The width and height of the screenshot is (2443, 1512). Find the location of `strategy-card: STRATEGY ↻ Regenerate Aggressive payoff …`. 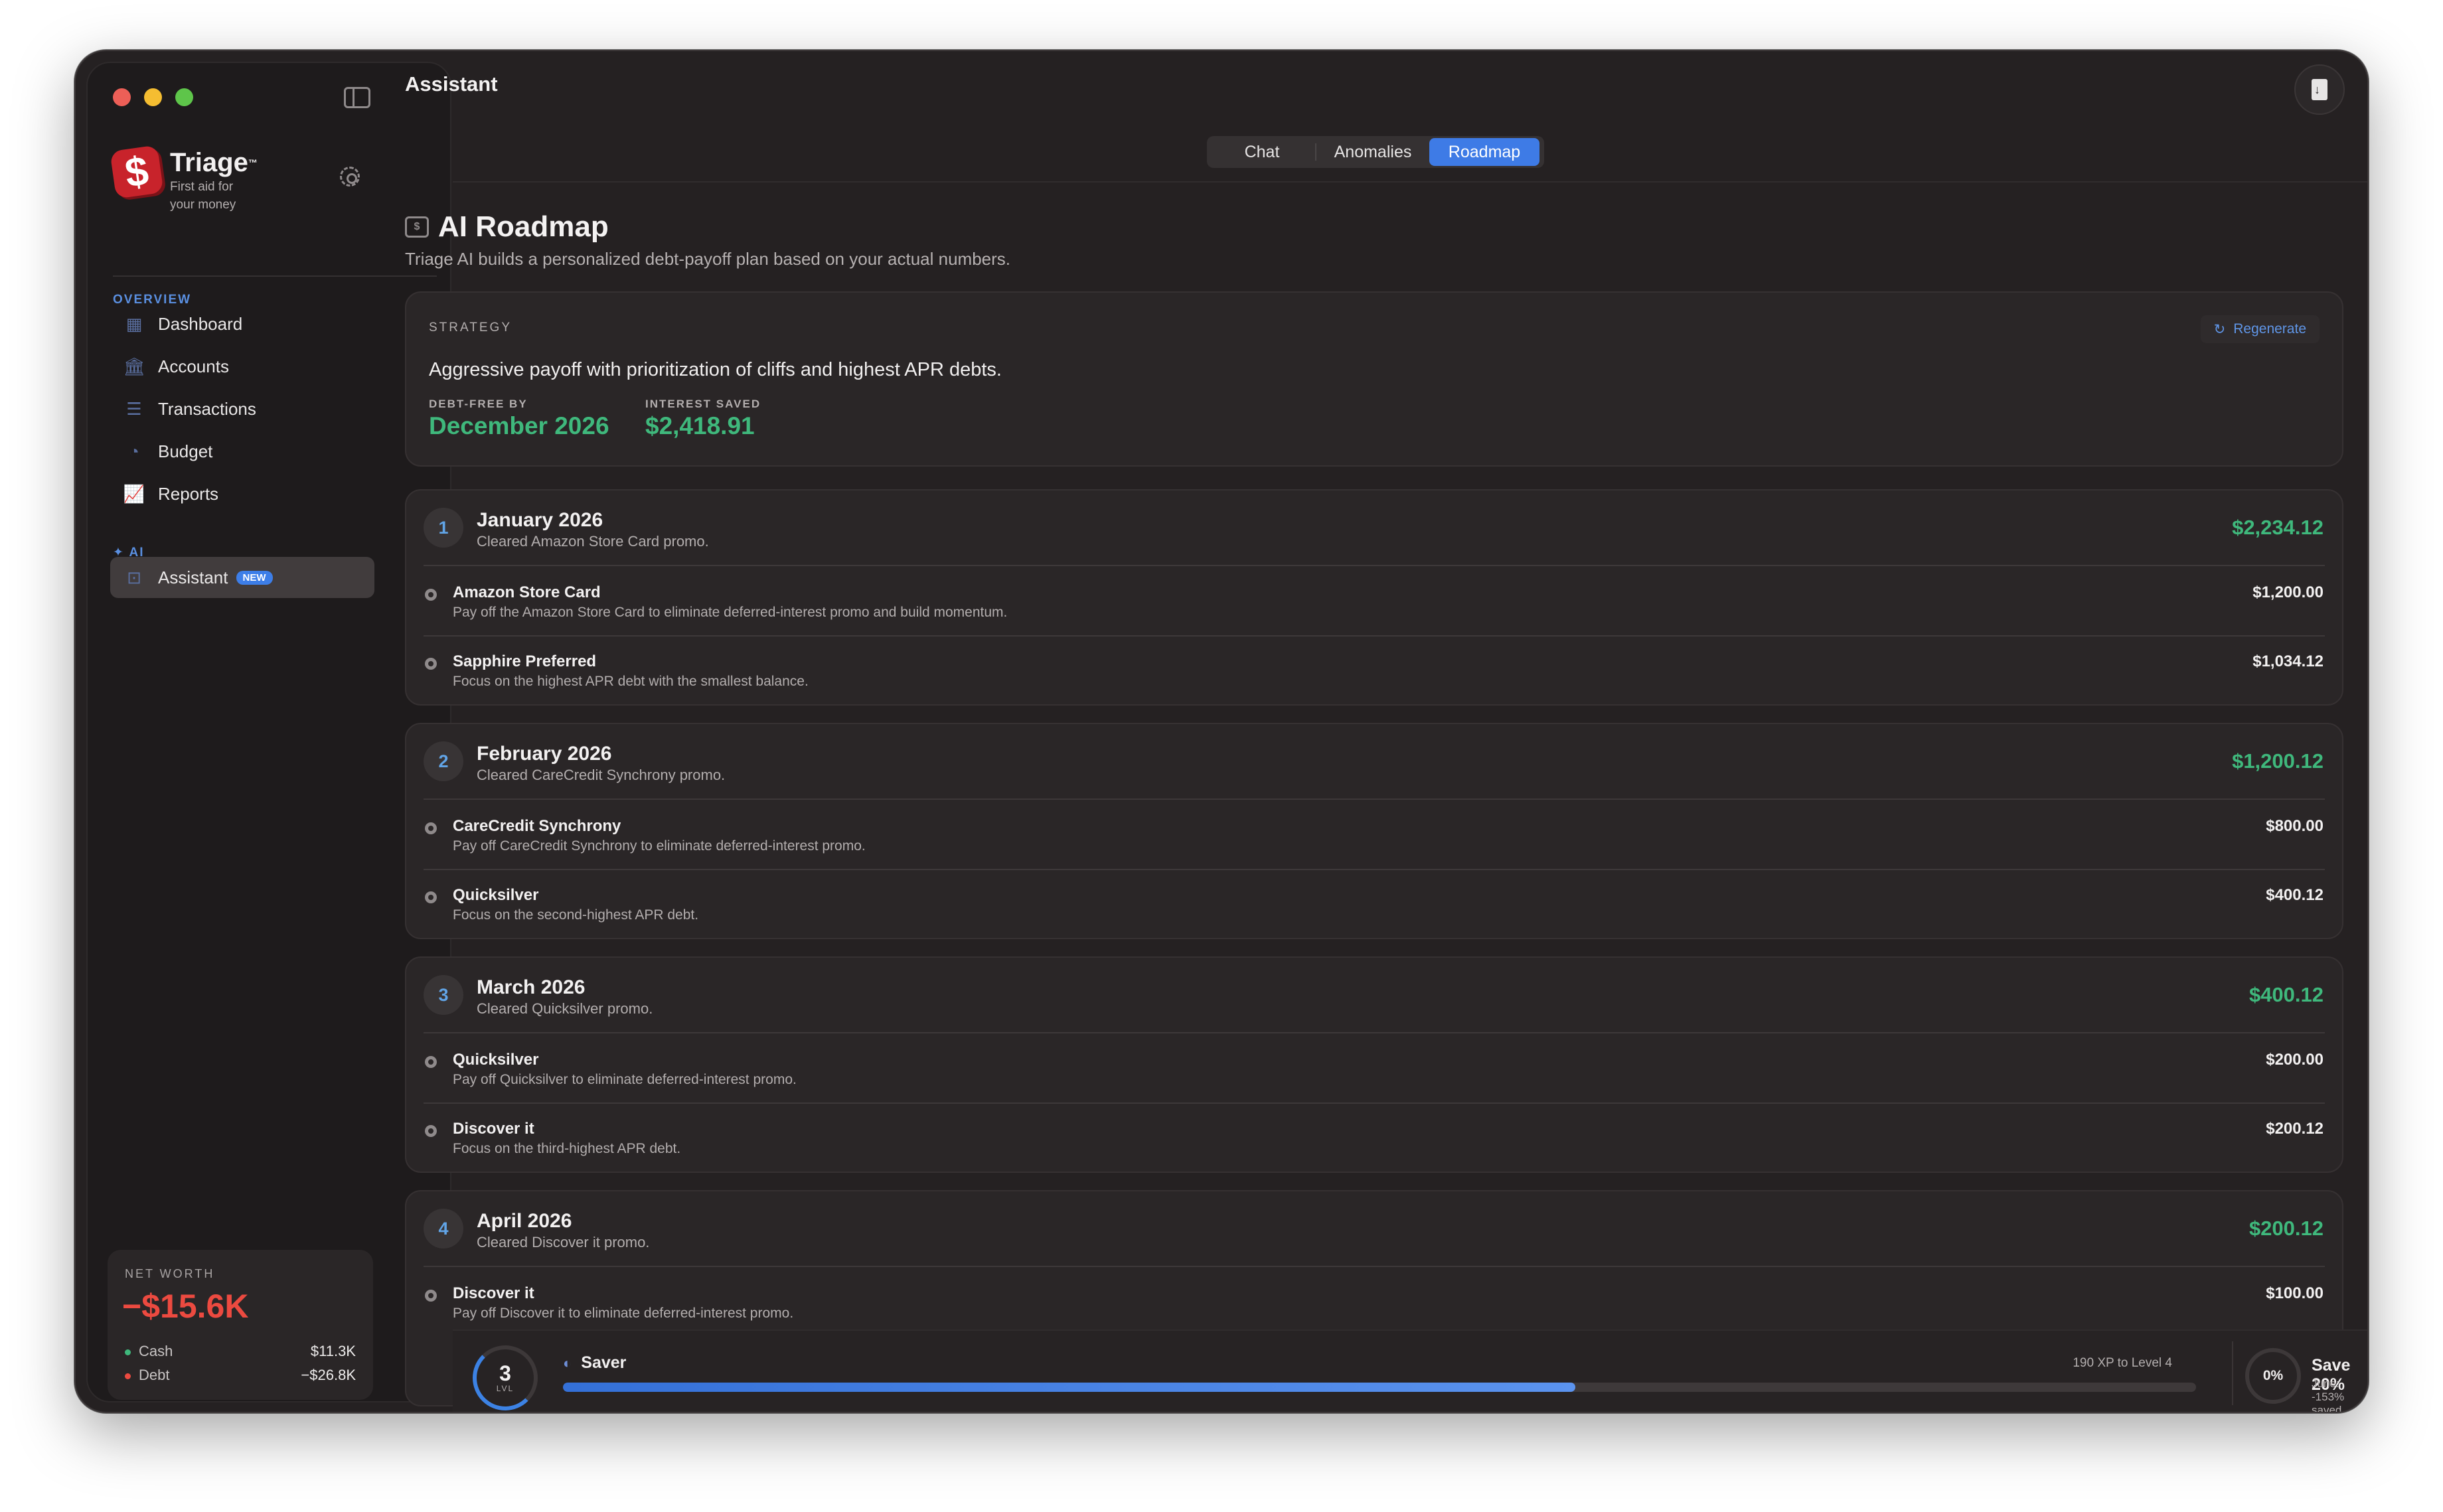

strategy-card: STRATEGY ↻ Regenerate Aggressive payoff … is located at coordinates (1374, 379).